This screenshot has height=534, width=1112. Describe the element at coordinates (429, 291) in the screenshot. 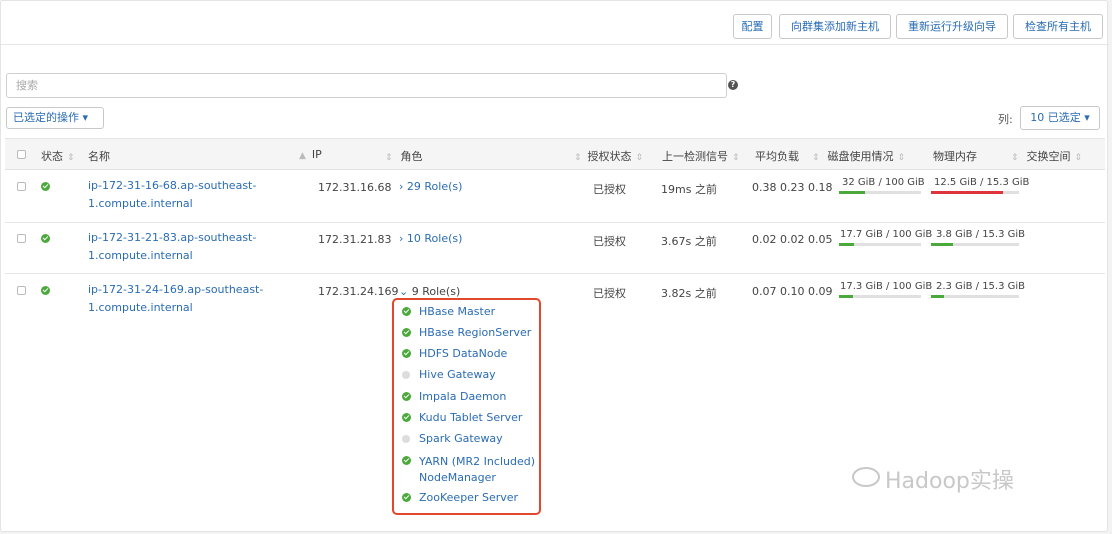

I see `roles-toggle: ⌄ 9 Role(s)` at that location.